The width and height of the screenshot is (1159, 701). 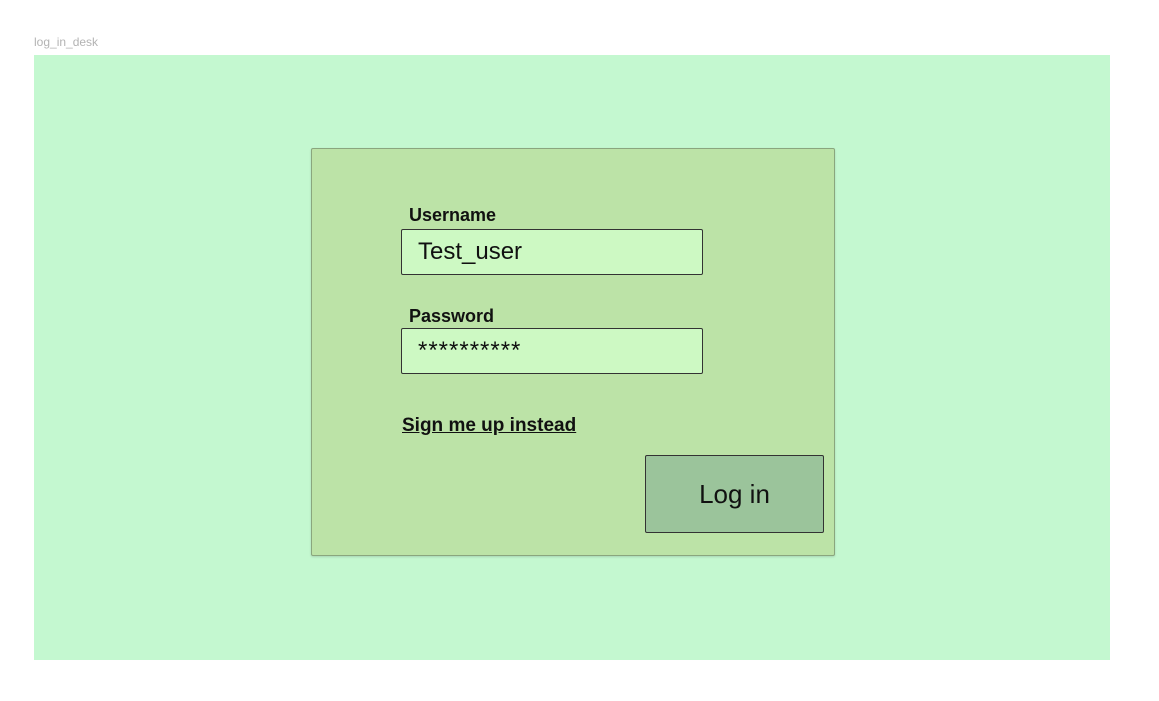 I want to click on signup-link: Sign me up instead, so click(x=489, y=426).